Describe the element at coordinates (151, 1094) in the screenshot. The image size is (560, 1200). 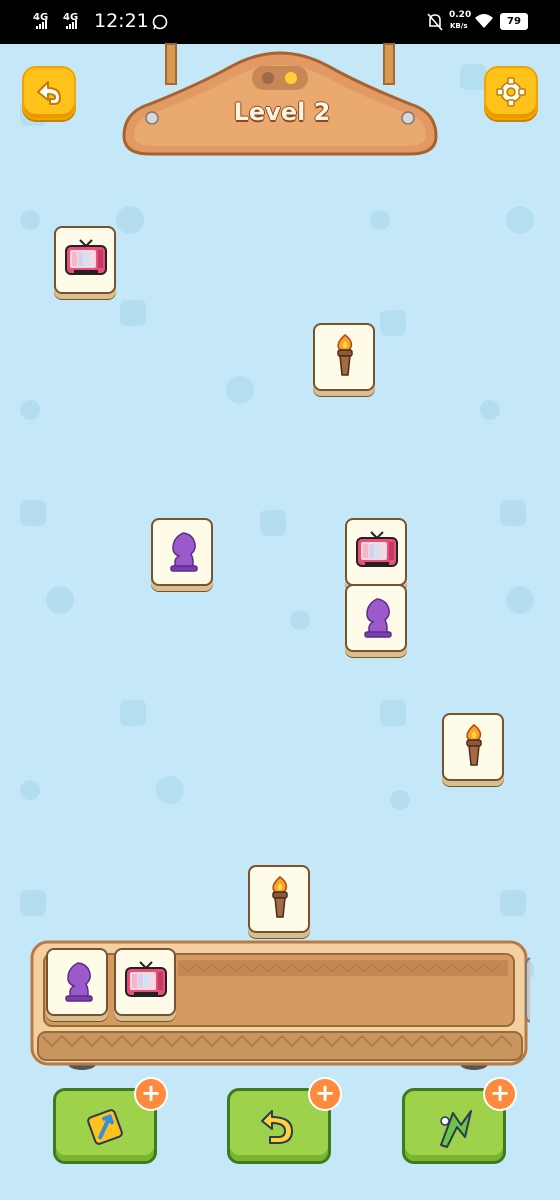
I see `shuffle-plus-badge: +` at that location.